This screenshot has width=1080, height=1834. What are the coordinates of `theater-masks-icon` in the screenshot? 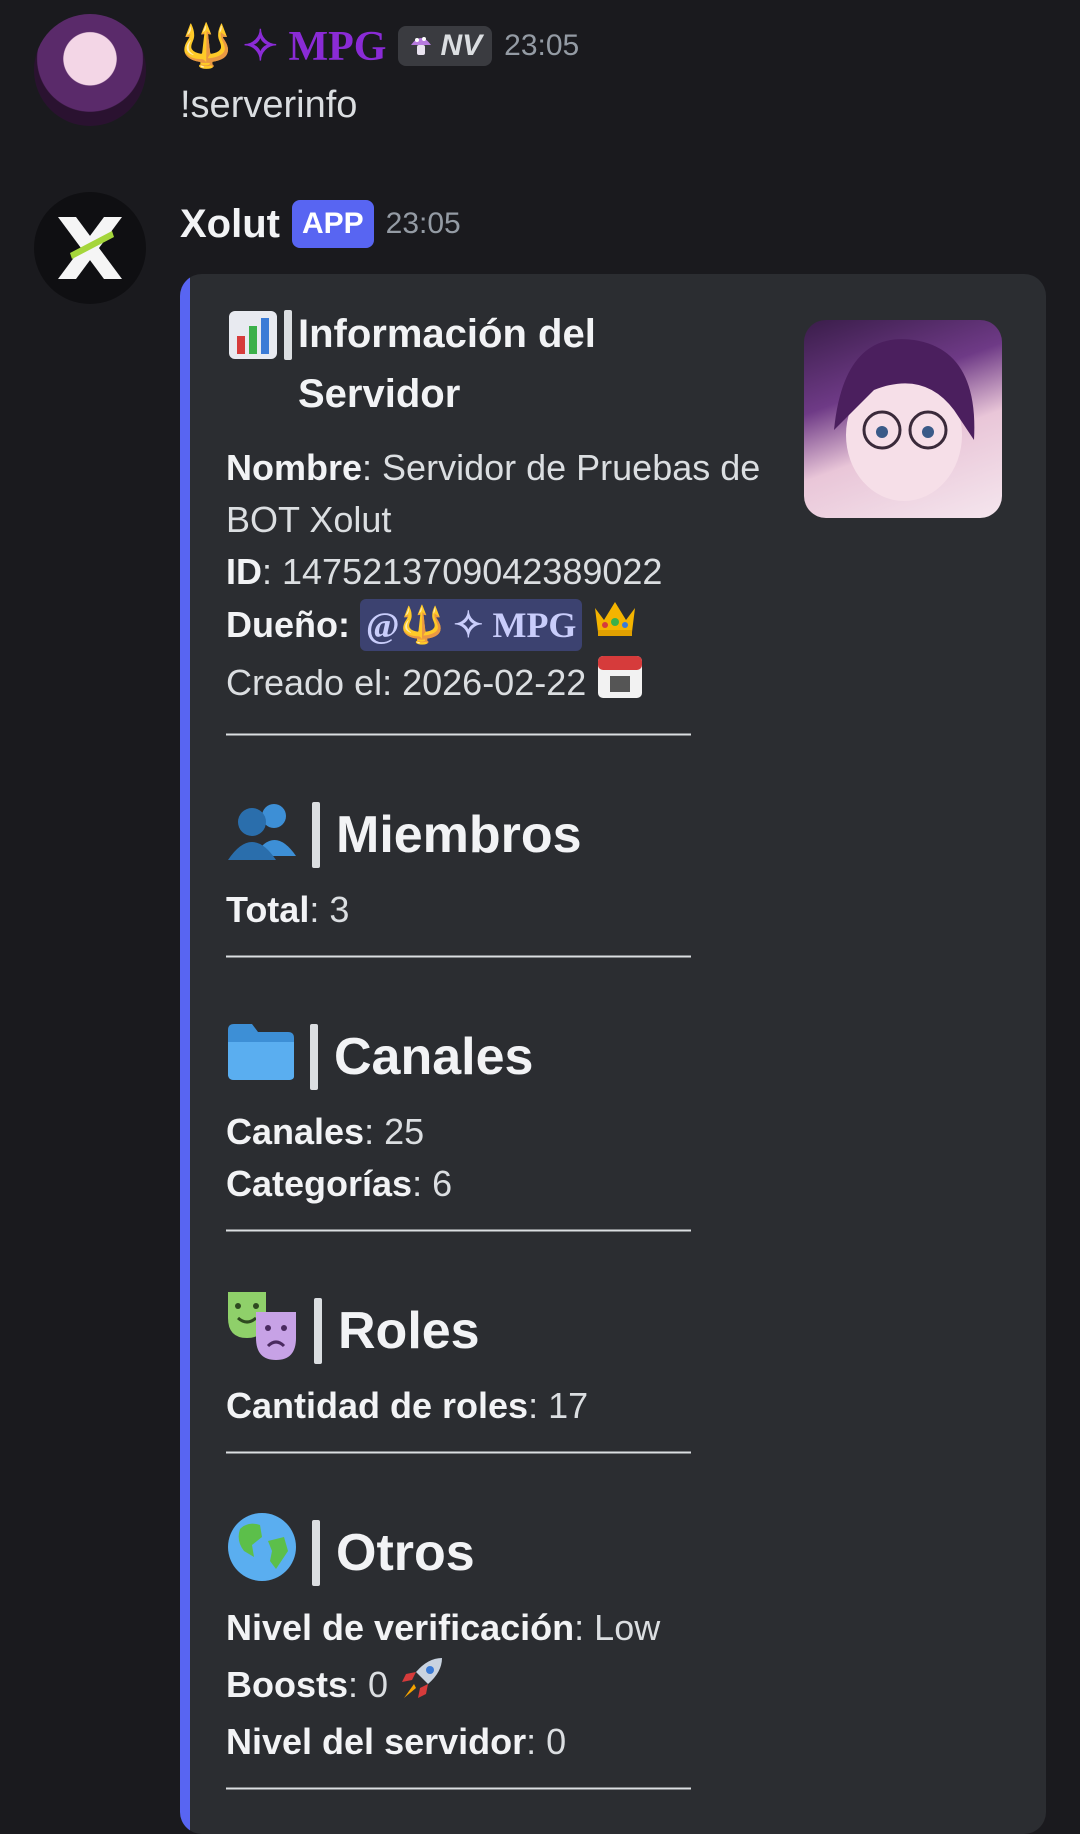 It's located at (263, 1331).